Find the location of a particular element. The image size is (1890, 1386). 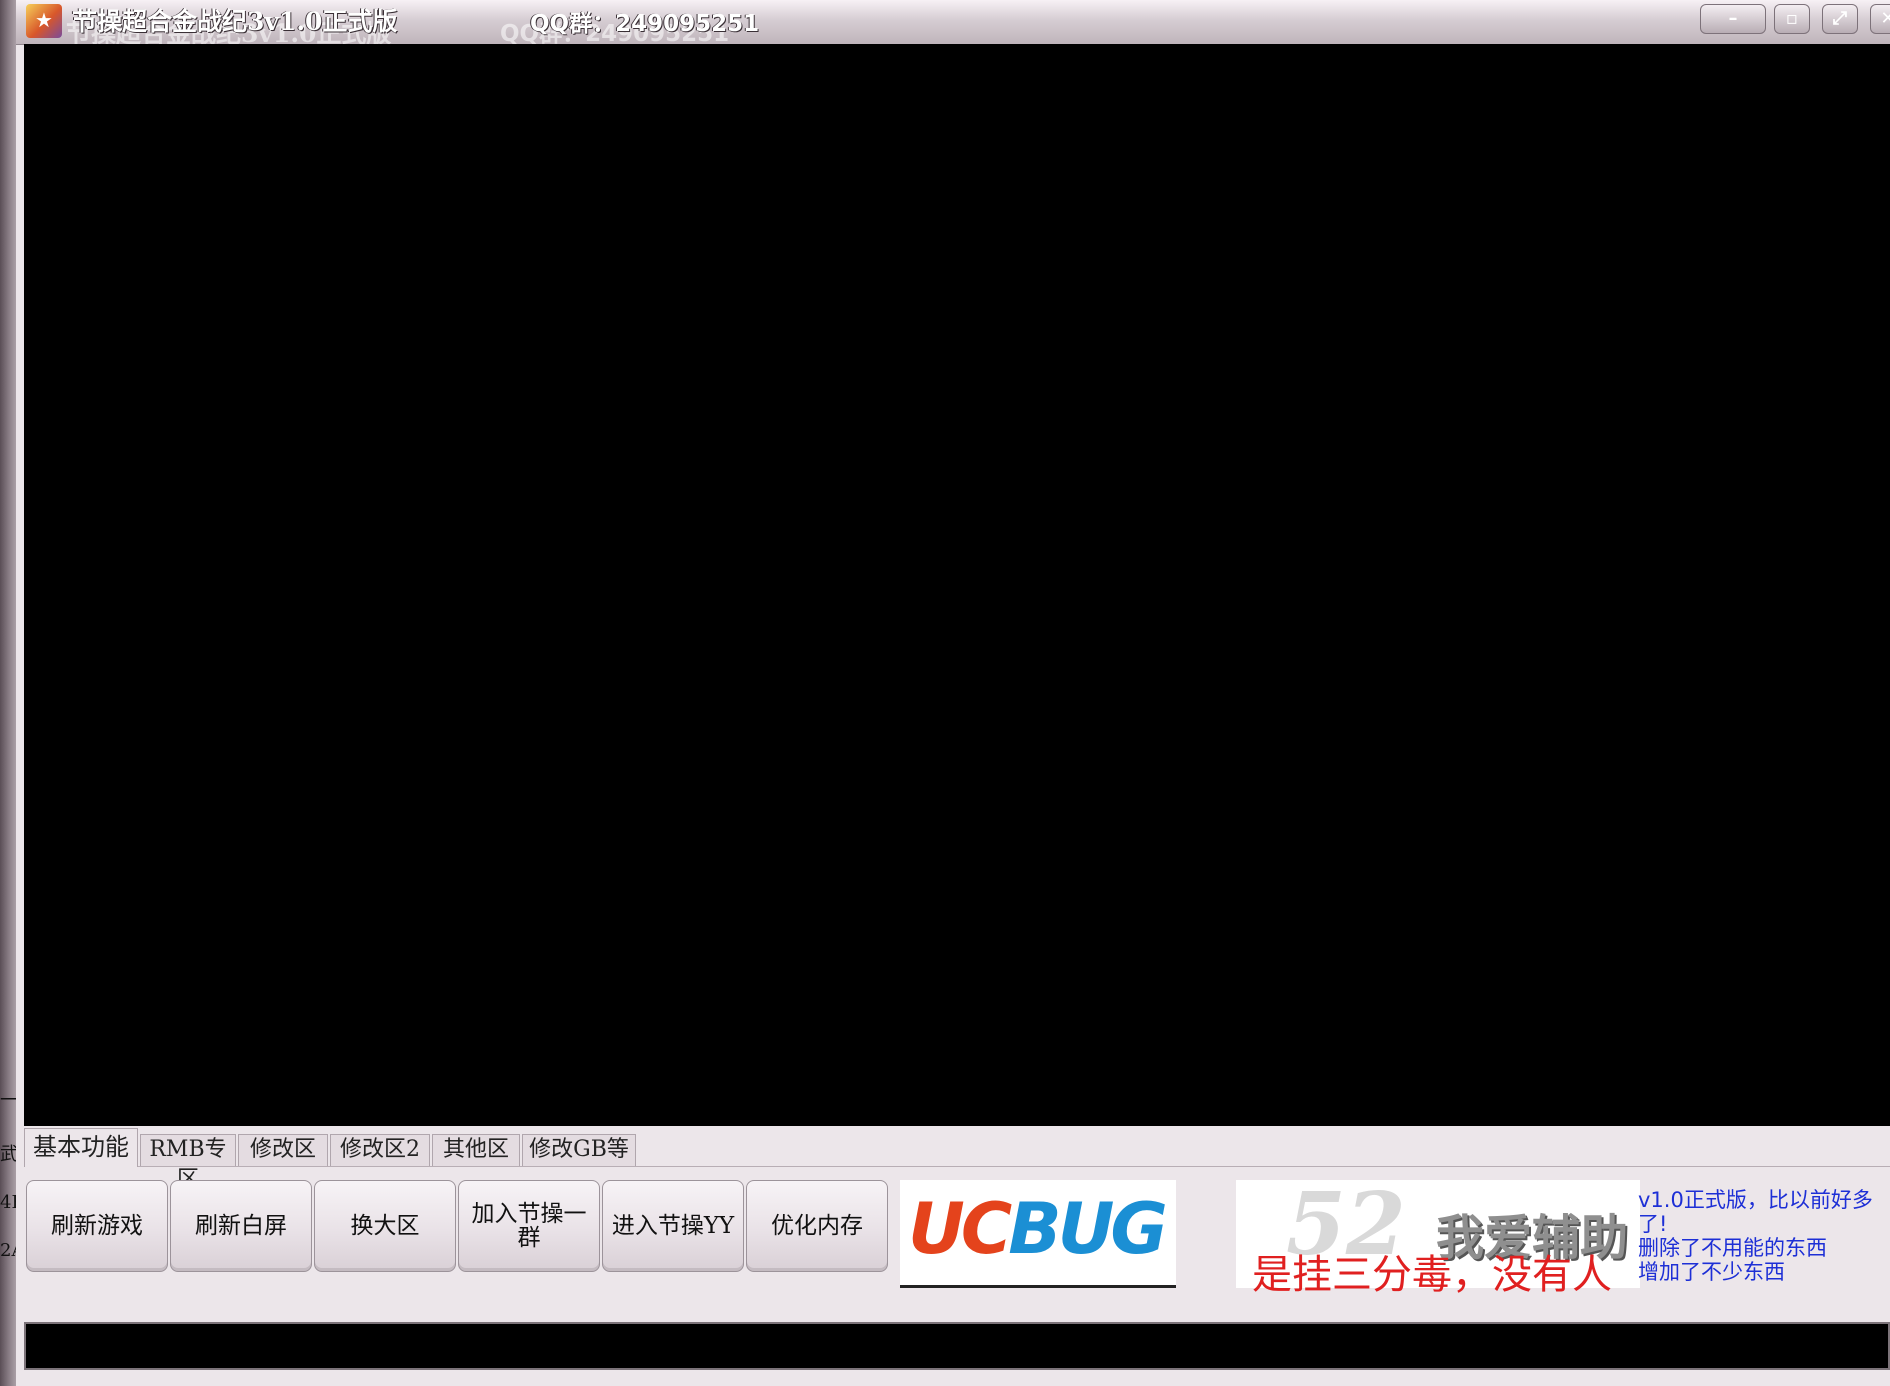

update-notes: v1.0正式版，比以前好多 了! 删除了不用能的东西 增加了不少东西 is located at coordinates (1764, 1236).